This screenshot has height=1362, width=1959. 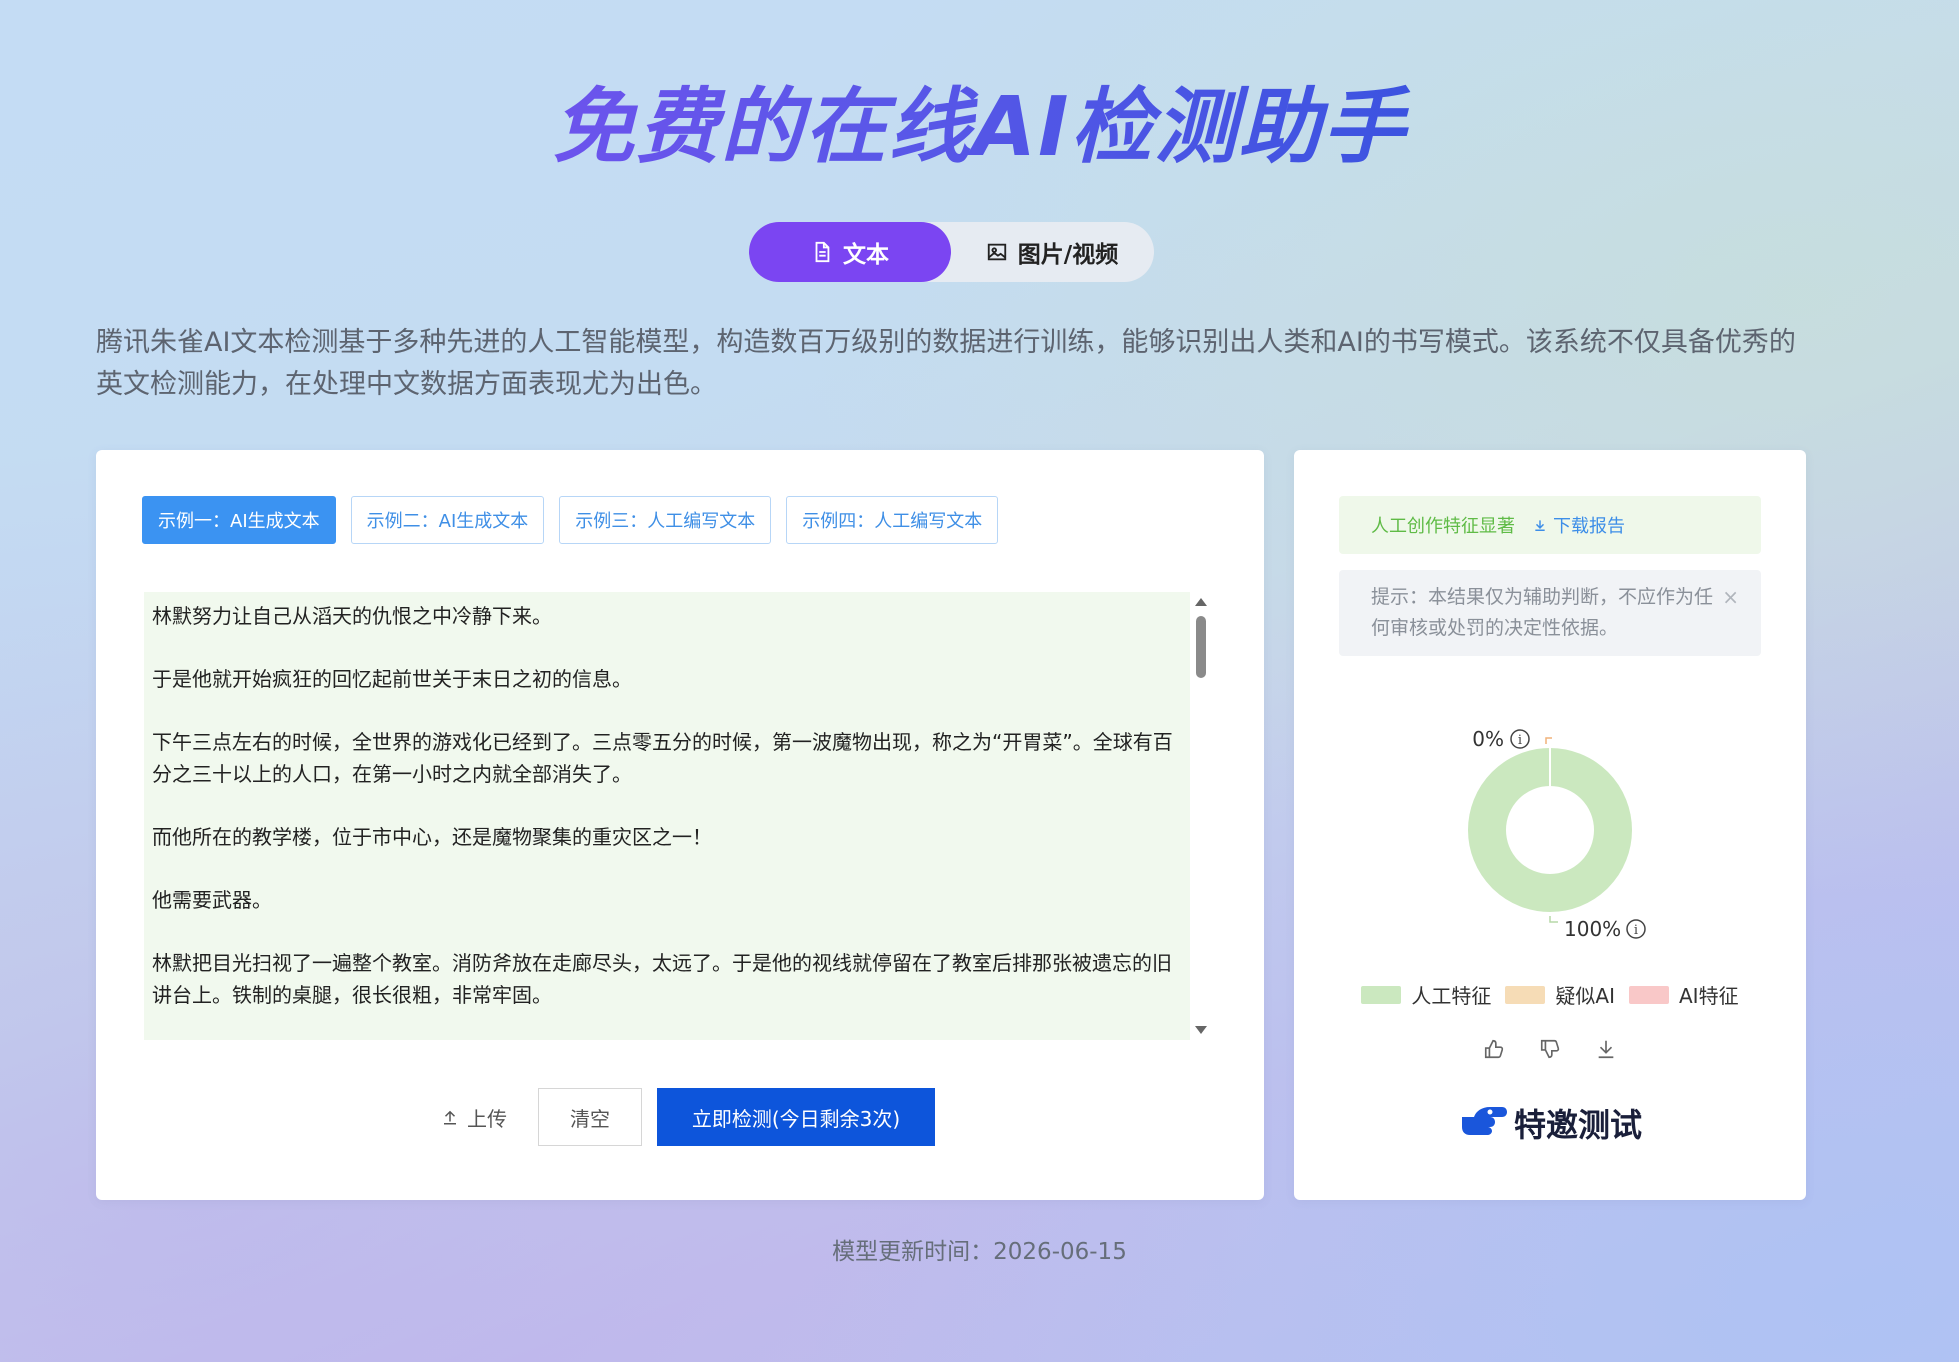 What do you see at coordinates (487, 1118) in the screenshot?
I see `upload-label: 上传` at bounding box center [487, 1118].